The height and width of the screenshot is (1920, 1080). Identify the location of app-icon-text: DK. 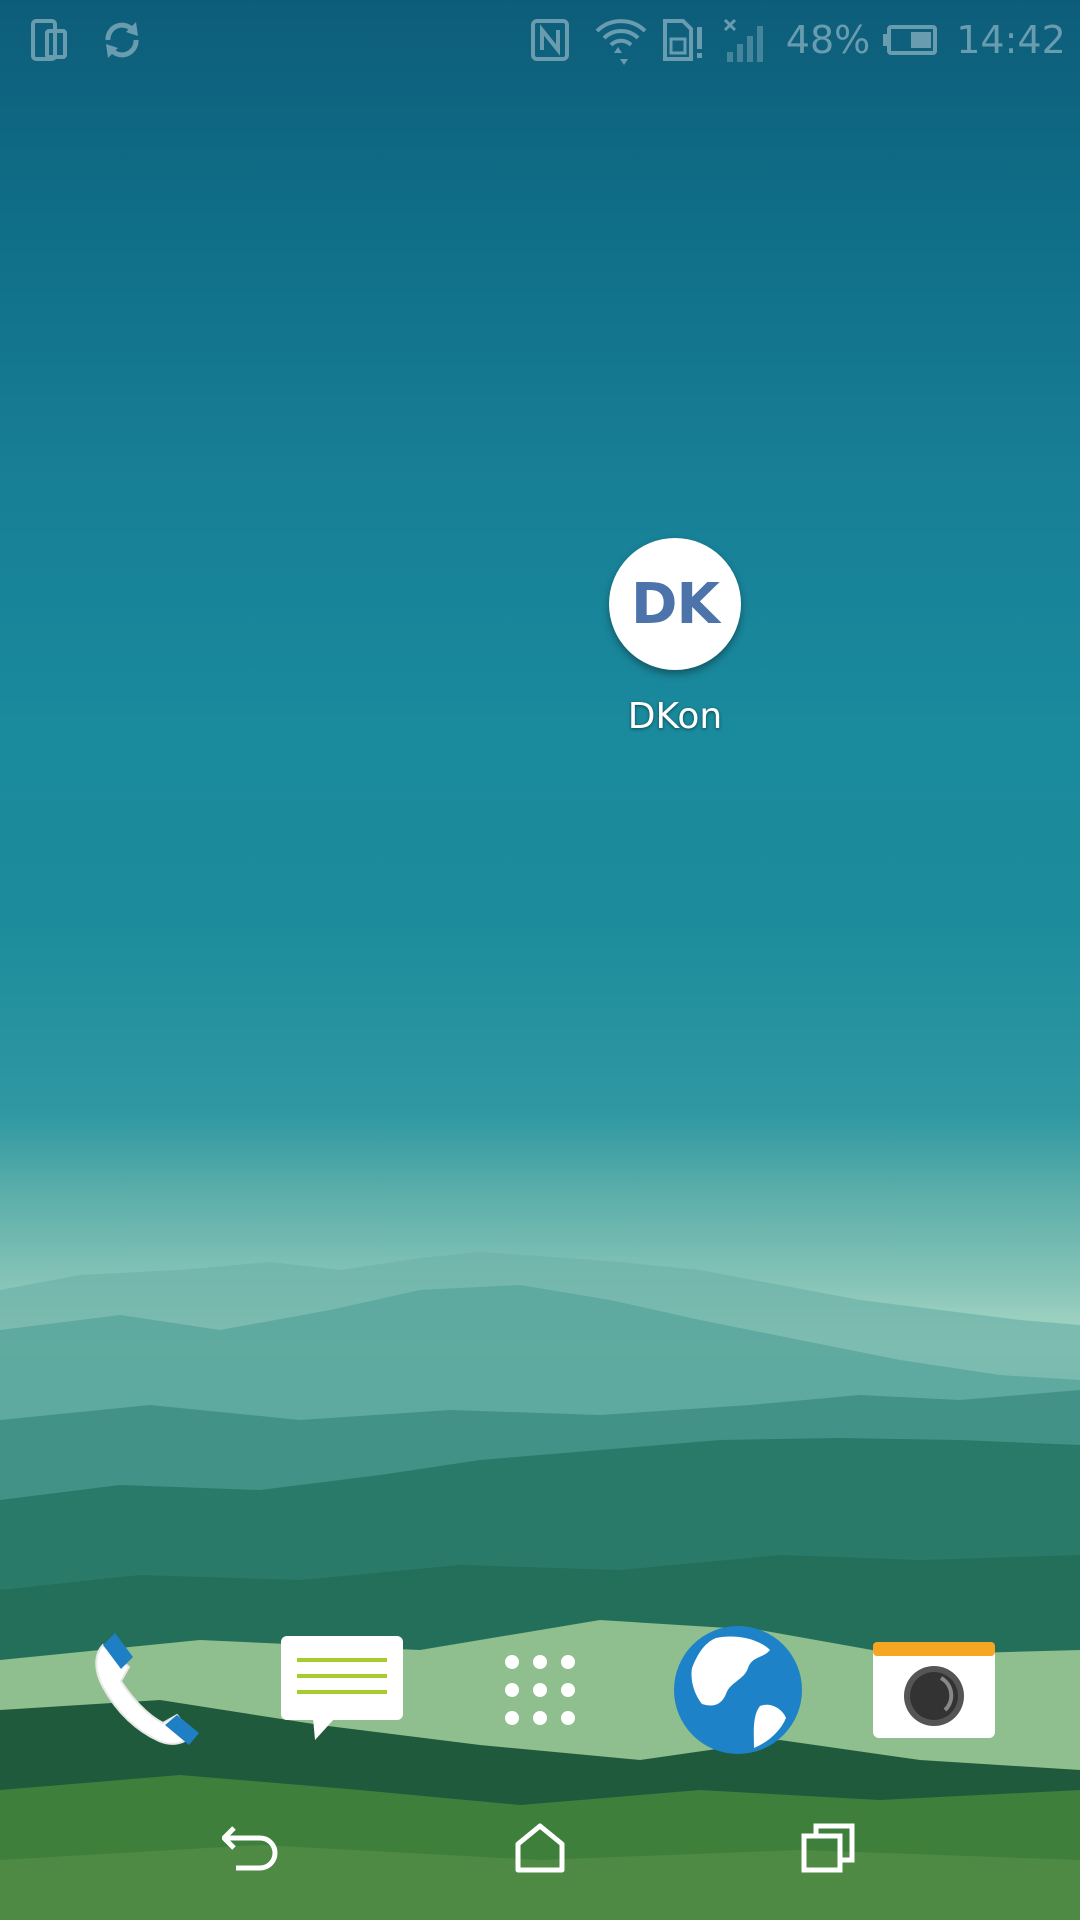
(675, 604).